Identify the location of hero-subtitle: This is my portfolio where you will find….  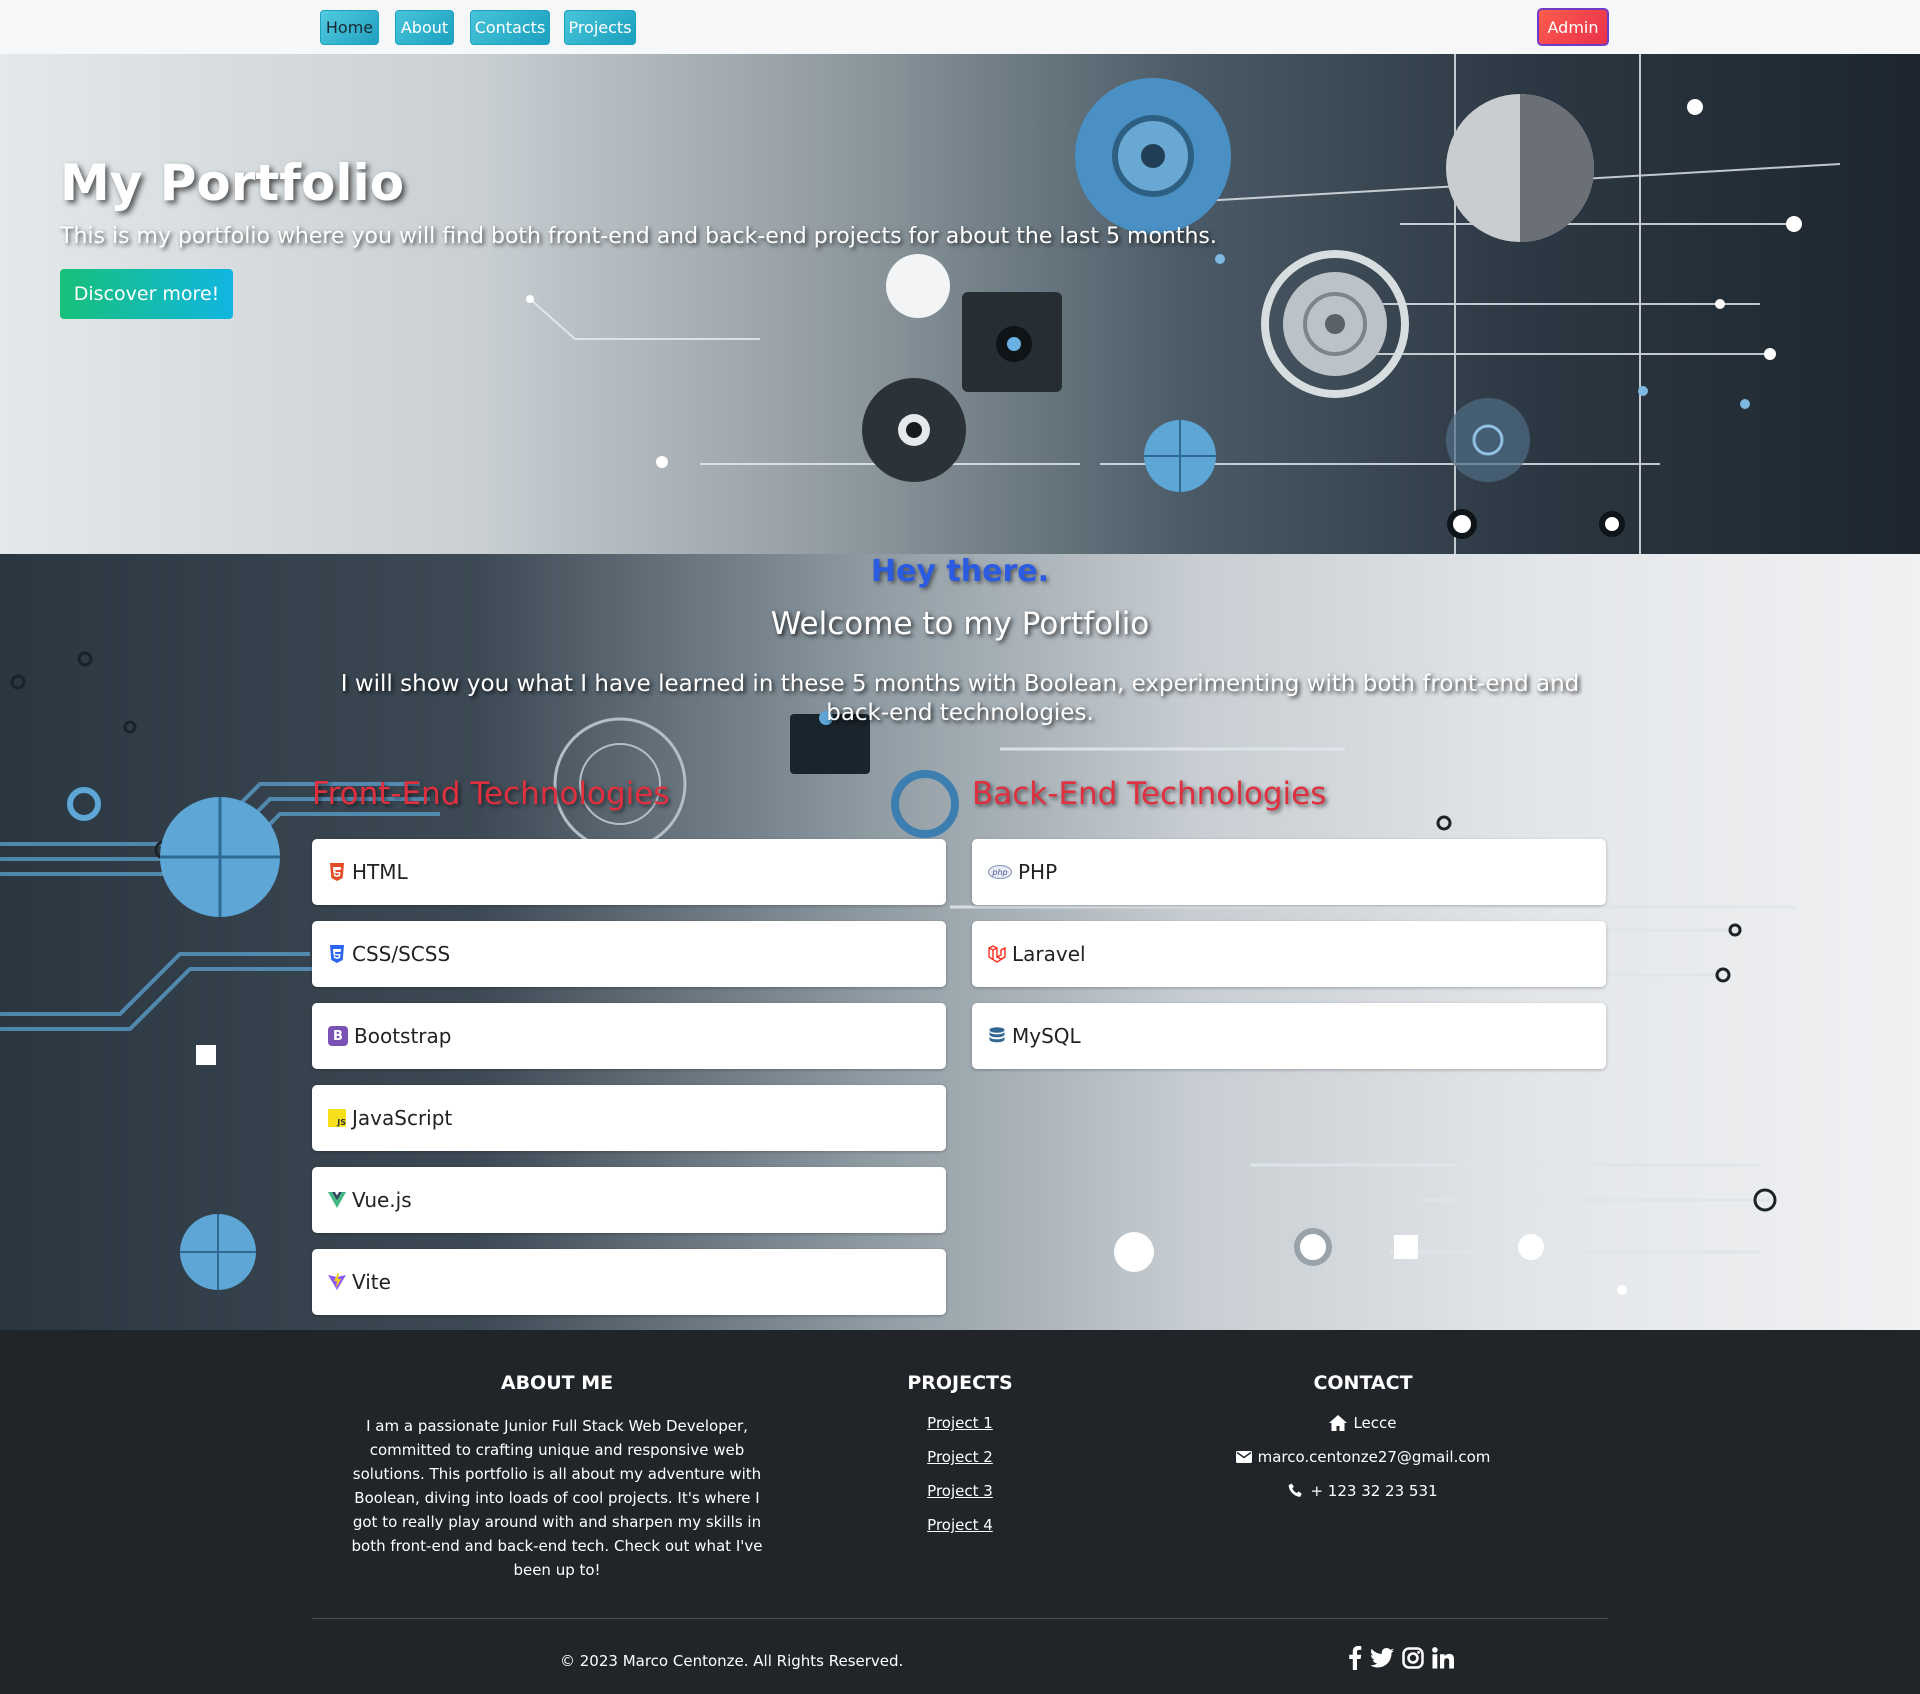
(638, 236).